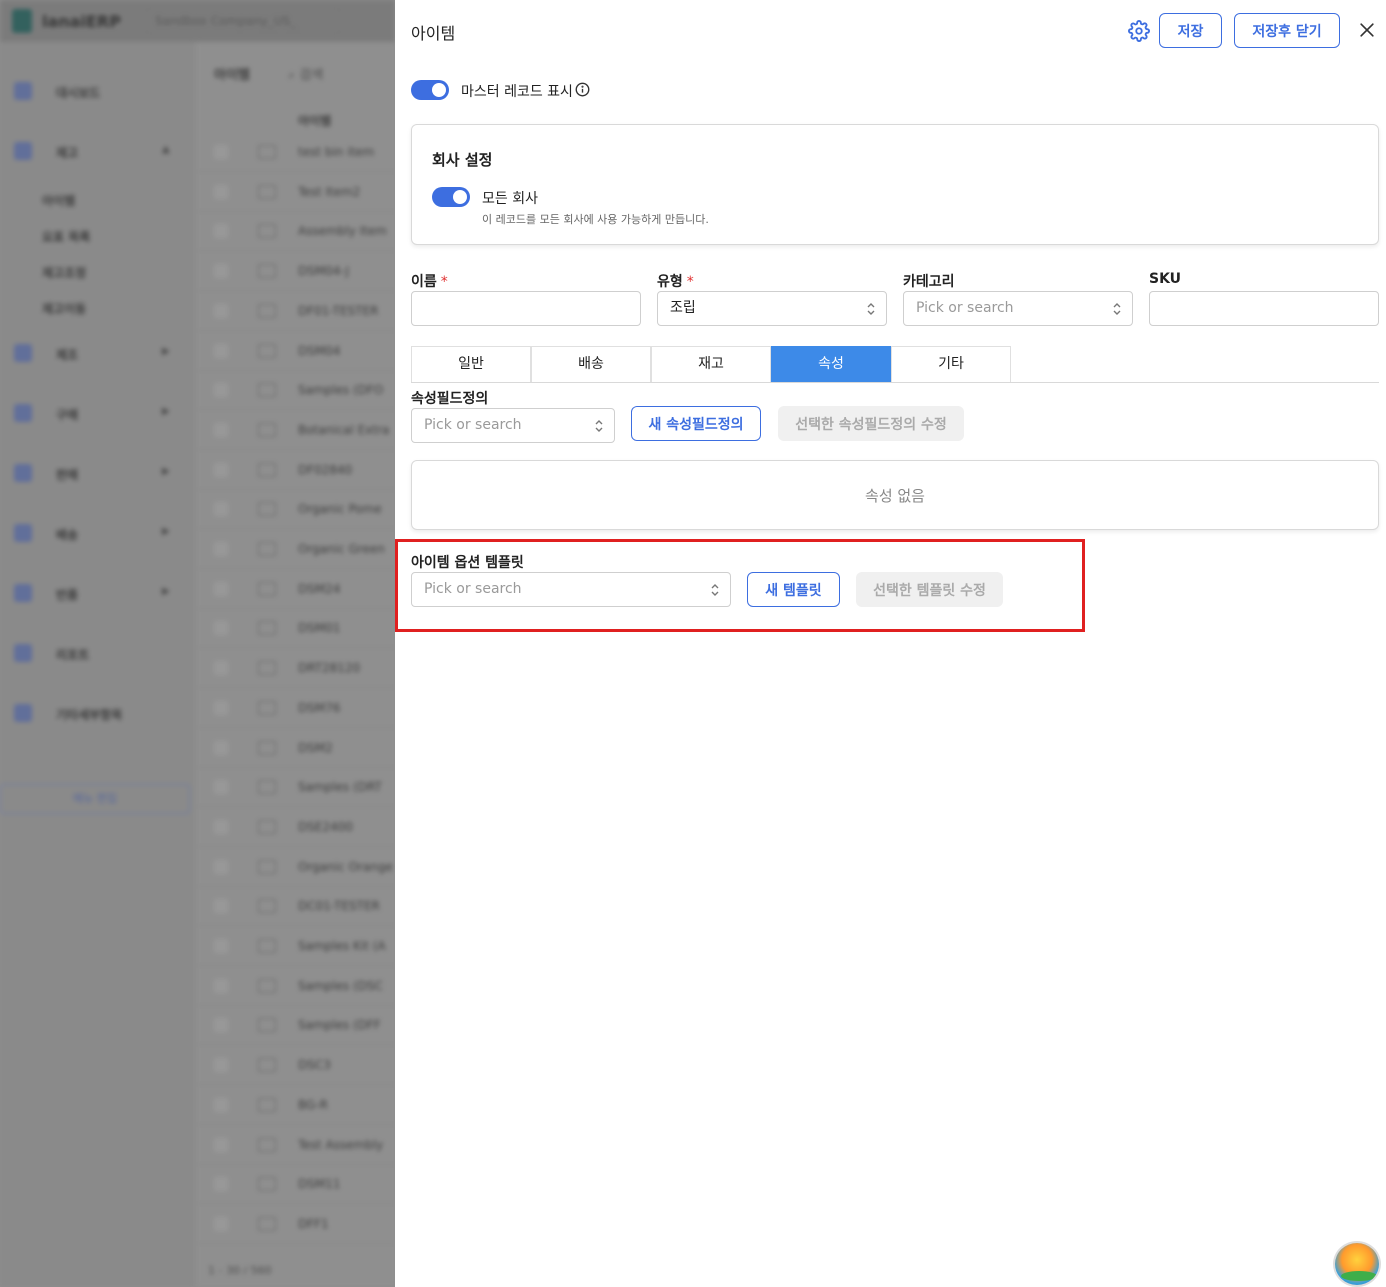 The height and width of the screenshot is (1287, 1386). Describe the element at coordinates (232, 75) in the screenshot. I see `list-title: 아이템` at that location.